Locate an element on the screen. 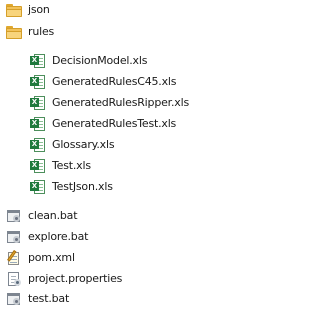  tree-item-label: GeneratedRulesC45.xls is located at coordinates (114, 81).